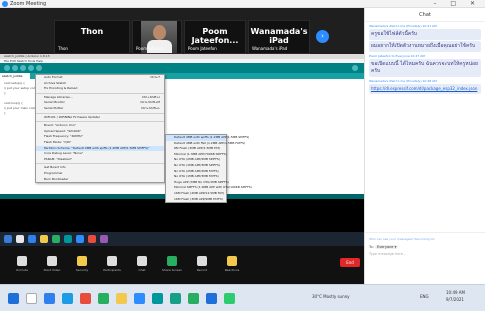  What do you see at coordinates (270, 48) in the screenshot?
I see `participant-name: Wanamada's iPad` at bounding box center [270, 48].